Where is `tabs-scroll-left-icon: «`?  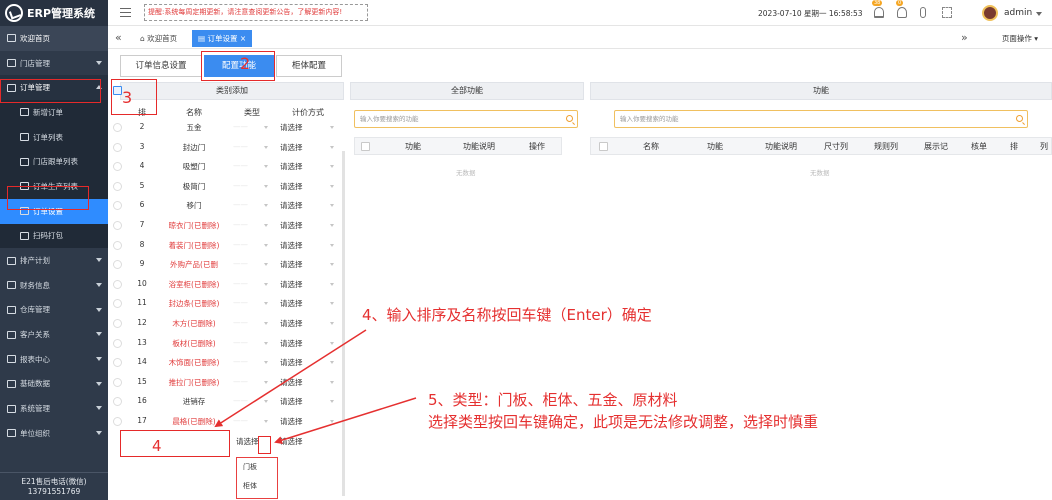 tabs-scroll-left-icon: « is located at coordinates (118, 37).